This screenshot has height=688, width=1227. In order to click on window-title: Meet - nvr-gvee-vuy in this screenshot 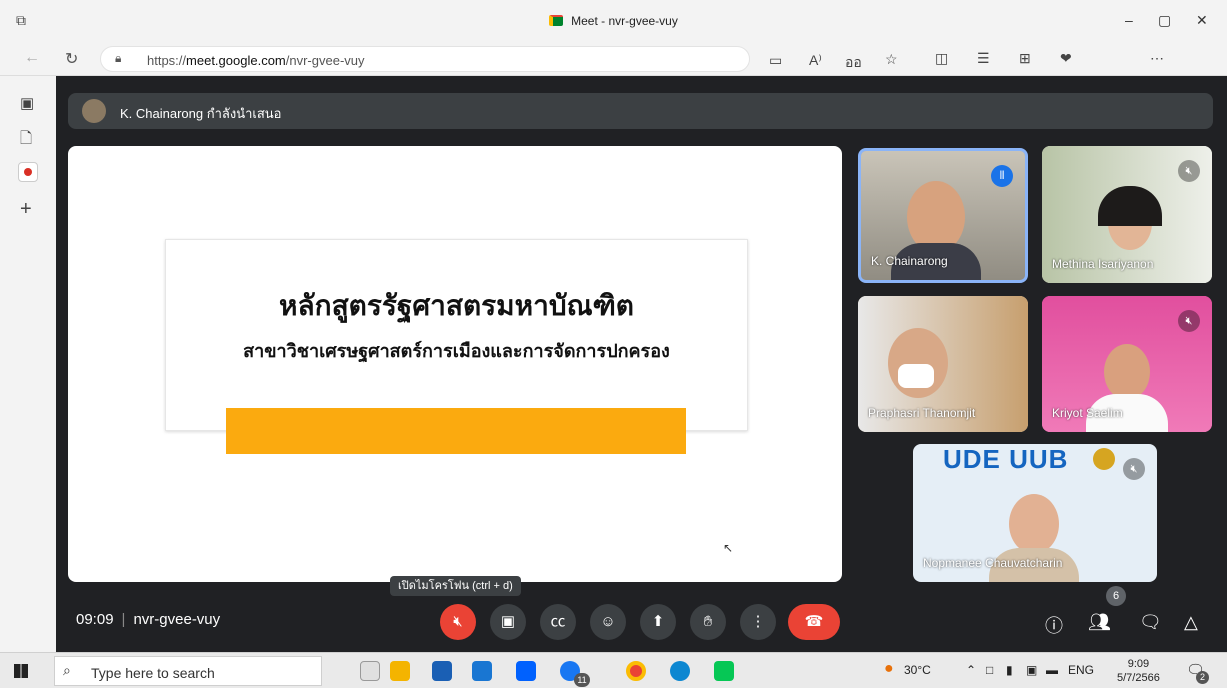, I will do `click(613, 21)`.